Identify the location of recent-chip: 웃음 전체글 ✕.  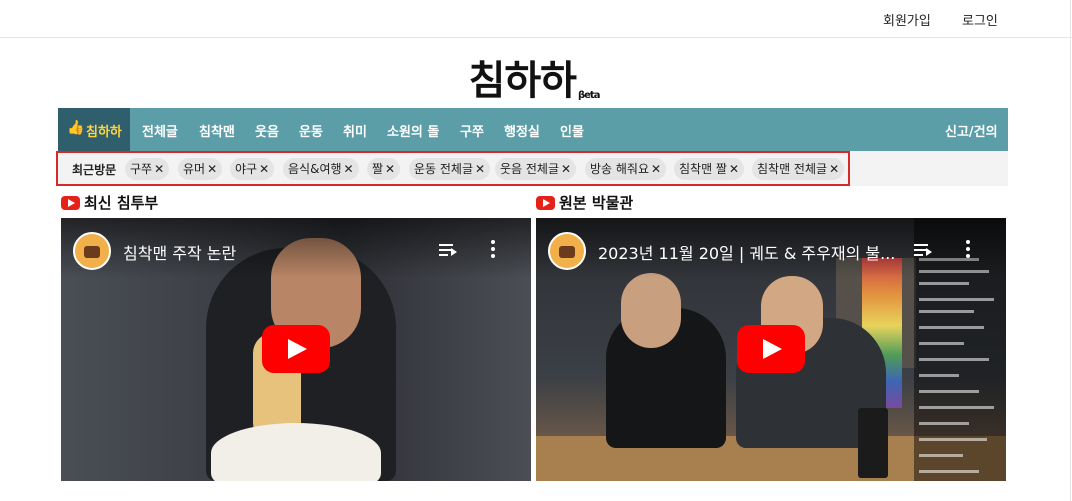
(536, 169).